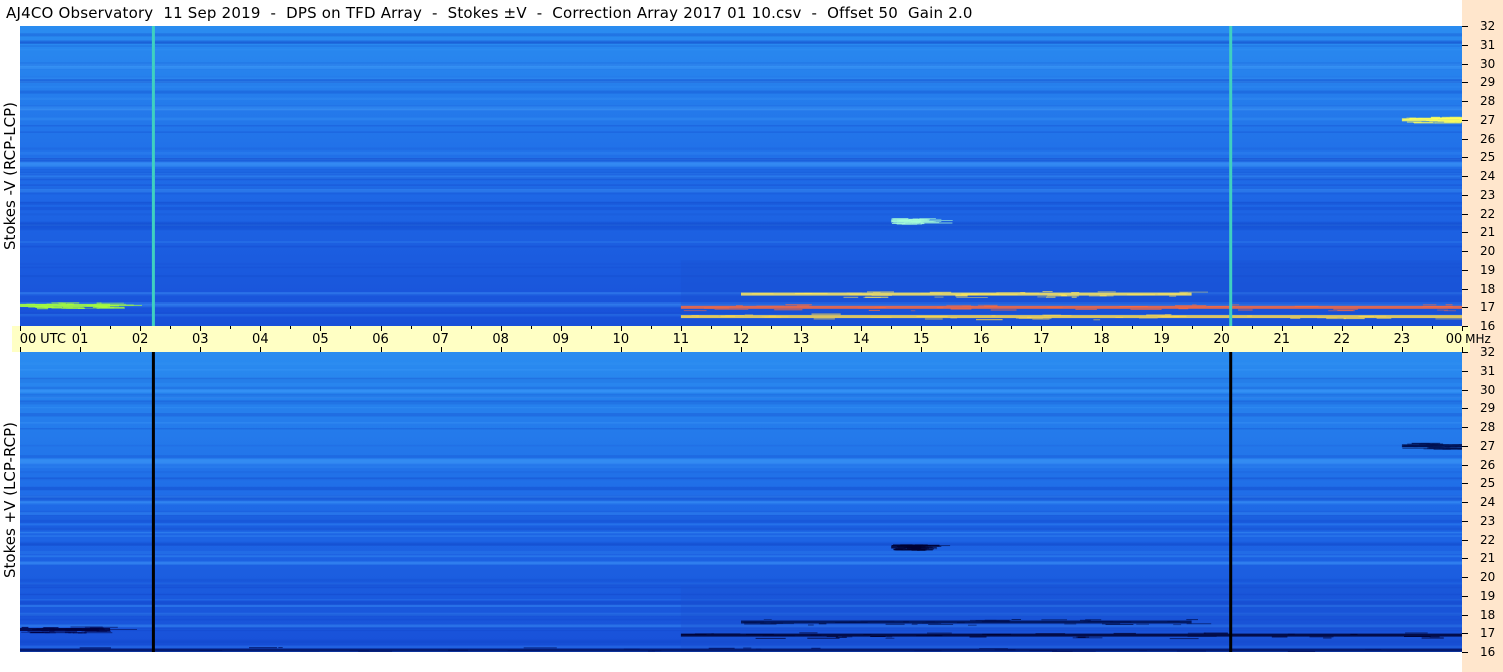 The image size is (1503, 672). I want to click on frequency-tick-label: 18, so click(1488, 288).